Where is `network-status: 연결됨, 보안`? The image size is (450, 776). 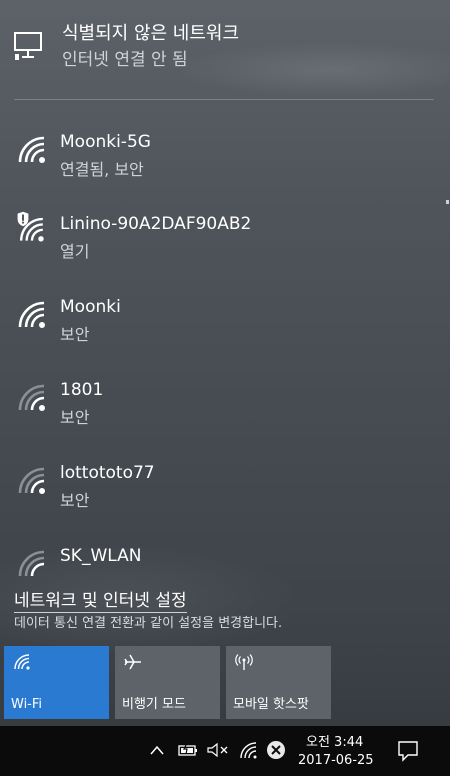 network-status: 연결됨, 보안 is located at coordinates (102, 169).